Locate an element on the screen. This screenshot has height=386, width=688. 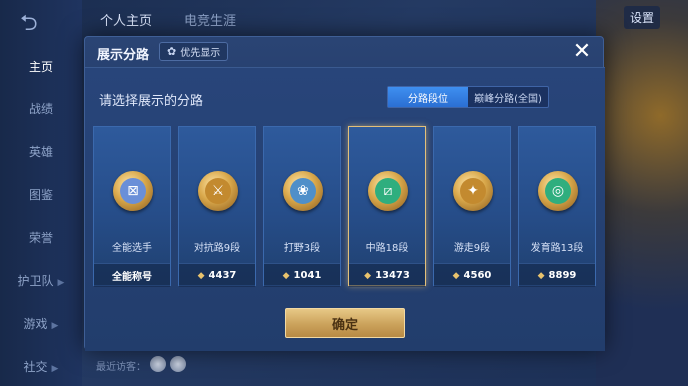
lane-card-label: 游走9段 is located at coordinates (472, 248).